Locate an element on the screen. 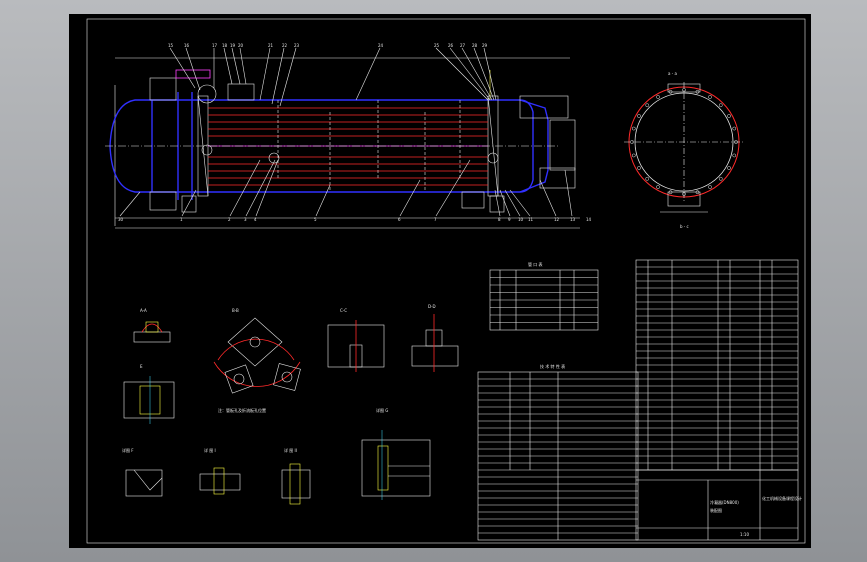 The height and width of the screenshot is (562, 867). balloon: 23 is located at coordinates (297, 45).